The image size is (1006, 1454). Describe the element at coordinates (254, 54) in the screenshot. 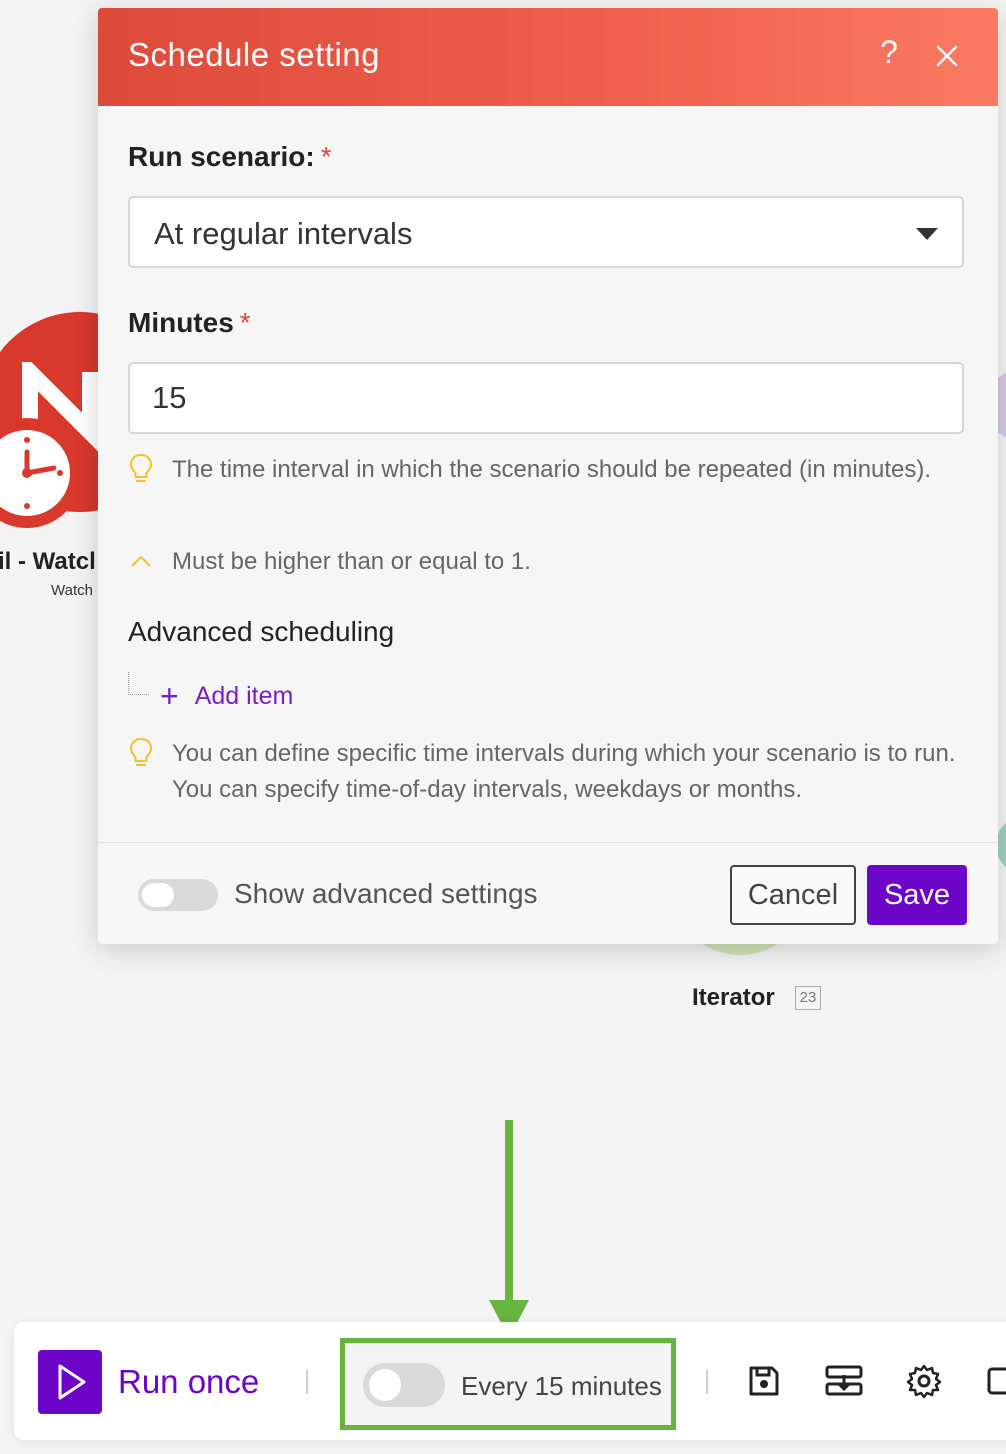

I see `dialog-title: Schedule setting` at that location.